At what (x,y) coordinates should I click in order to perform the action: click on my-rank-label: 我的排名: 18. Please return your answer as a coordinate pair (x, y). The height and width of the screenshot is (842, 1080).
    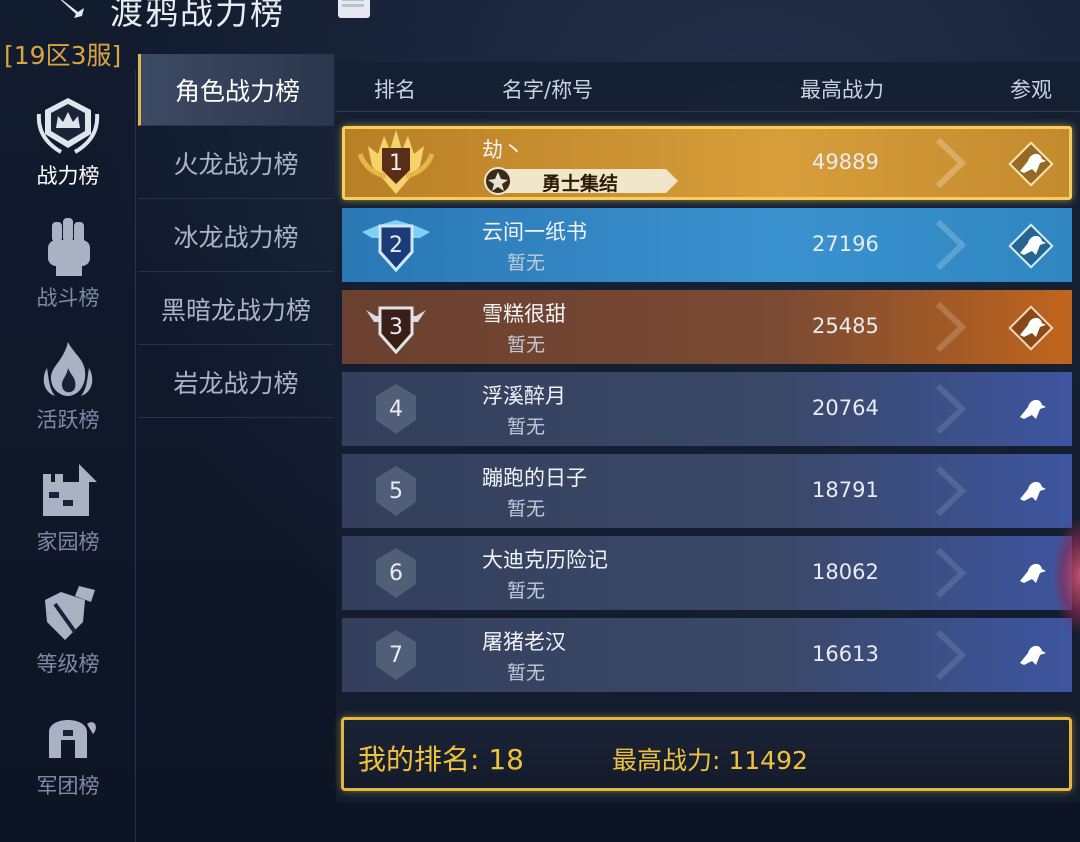
    Looking at the image, I should click on (441, 759).